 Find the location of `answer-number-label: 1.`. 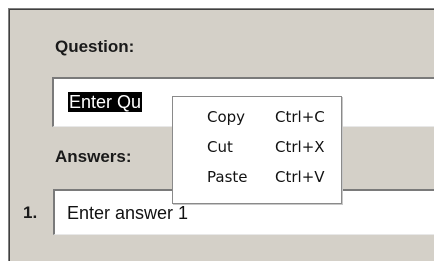

answer-number-label: 1. is located at coordinates (30, 212).